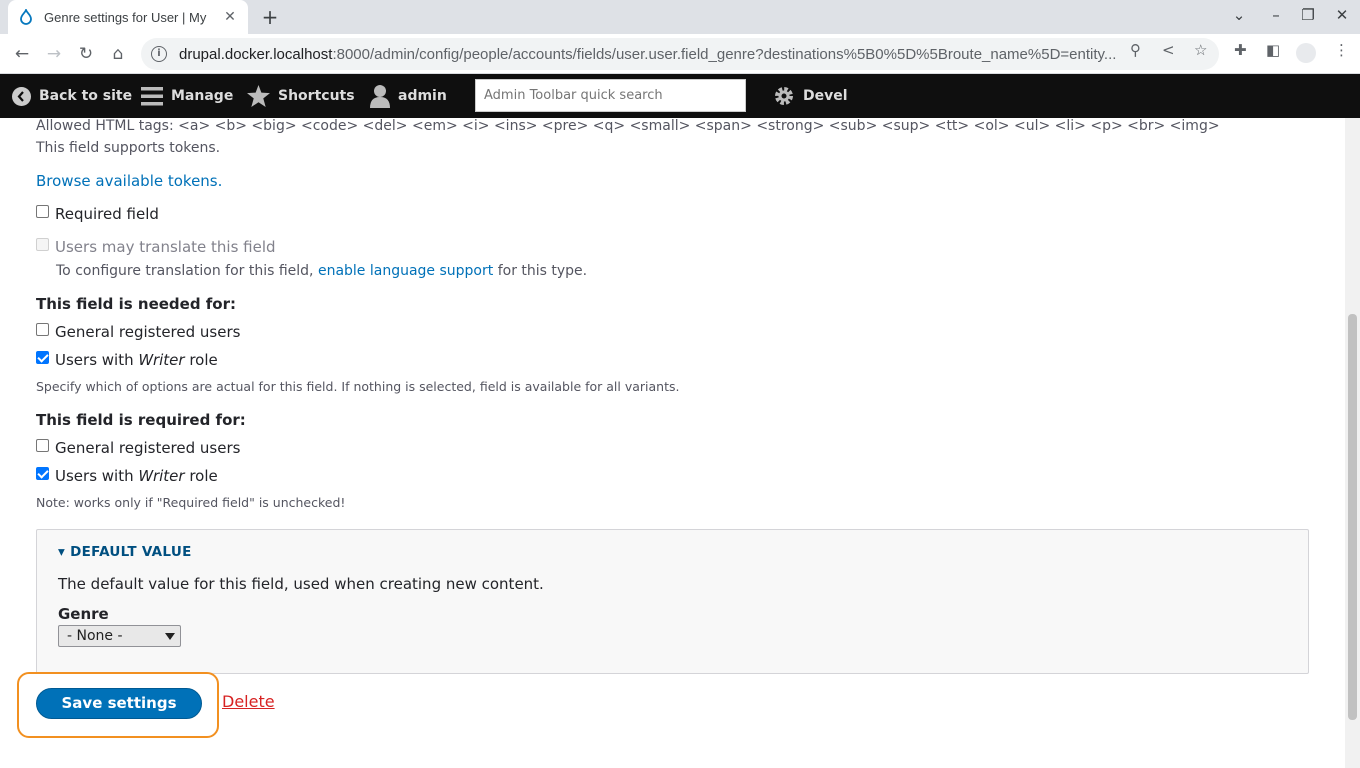 Image resolution: width=1360 pixels, height=768 pixels. Describe the element at coordinates (680, 17) in the screenshot. I see `browser-tab-bar: Genre settings for User | My ✕ + ⌄ – ❐ ✕` at that location.